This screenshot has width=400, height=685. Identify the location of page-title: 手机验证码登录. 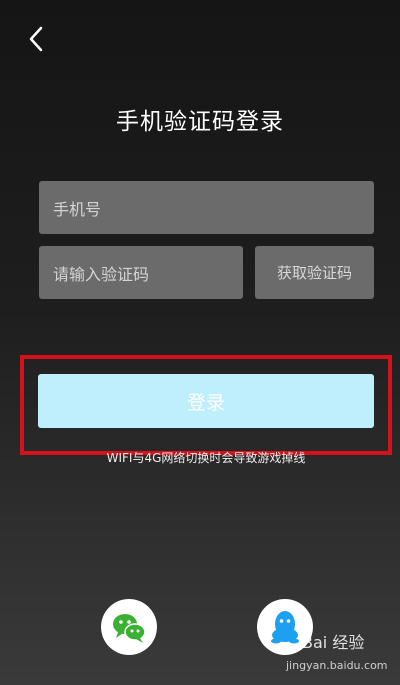
(200, 122).